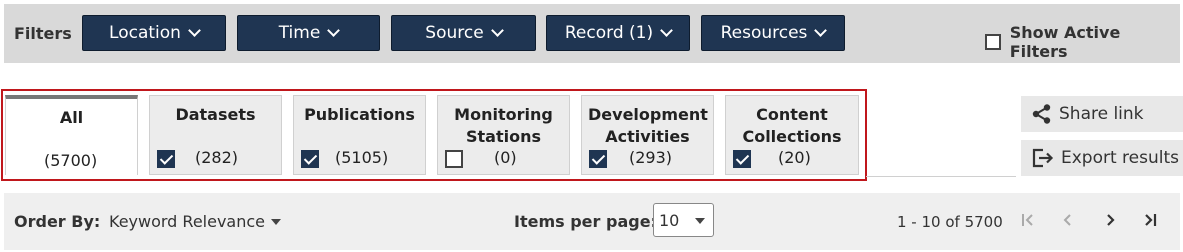  I want to click on last-page-icon, so click(1151, 220).